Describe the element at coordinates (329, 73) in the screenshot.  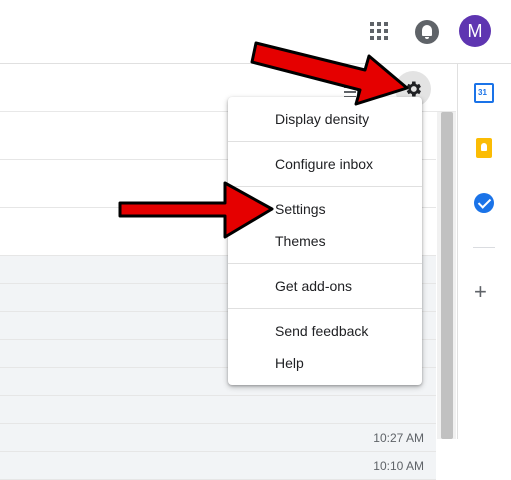
I see `arrow-to-gear` at that location.